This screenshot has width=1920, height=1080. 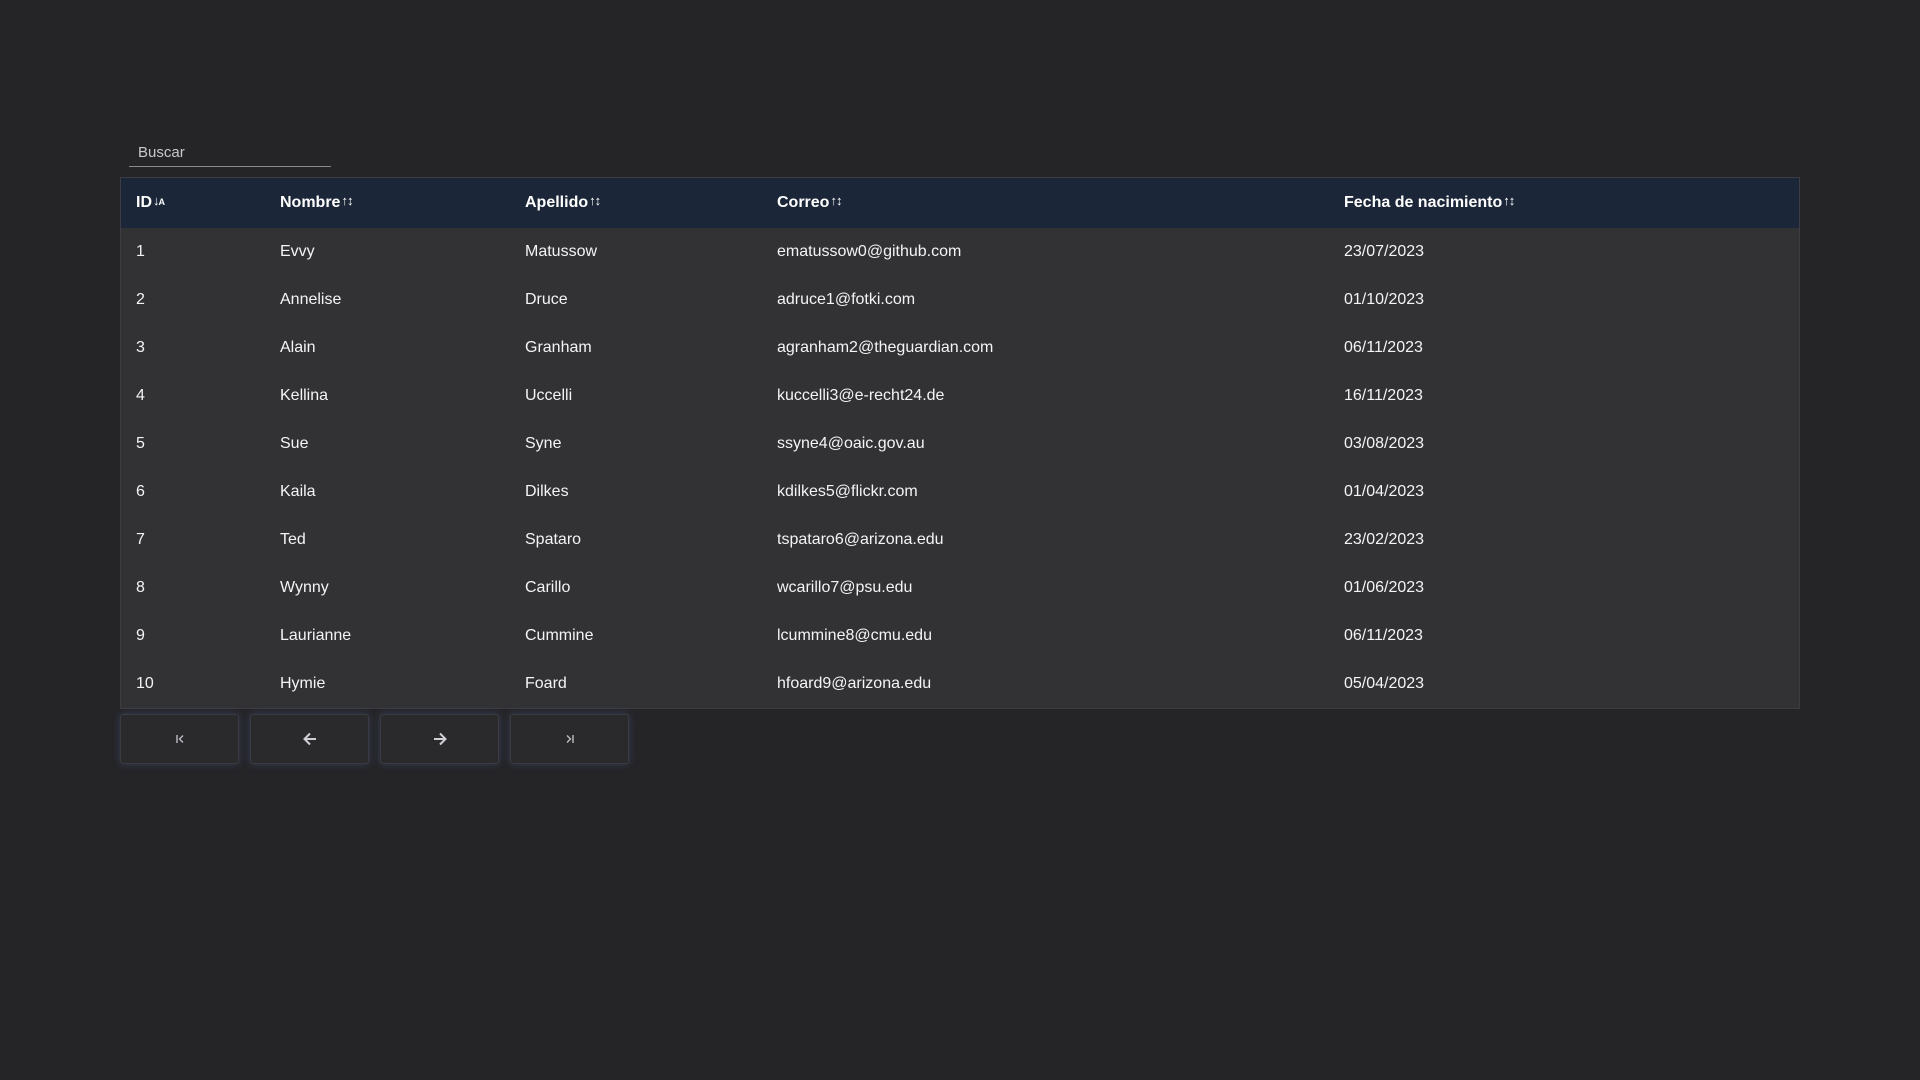 I want to click on first-page-button, so click(x=179, y=739).